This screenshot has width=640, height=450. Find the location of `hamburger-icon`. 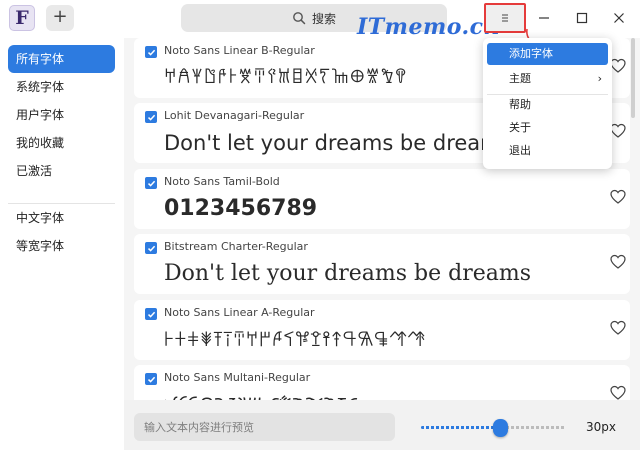

hamburger-icon is located at coordinates (505, 18).